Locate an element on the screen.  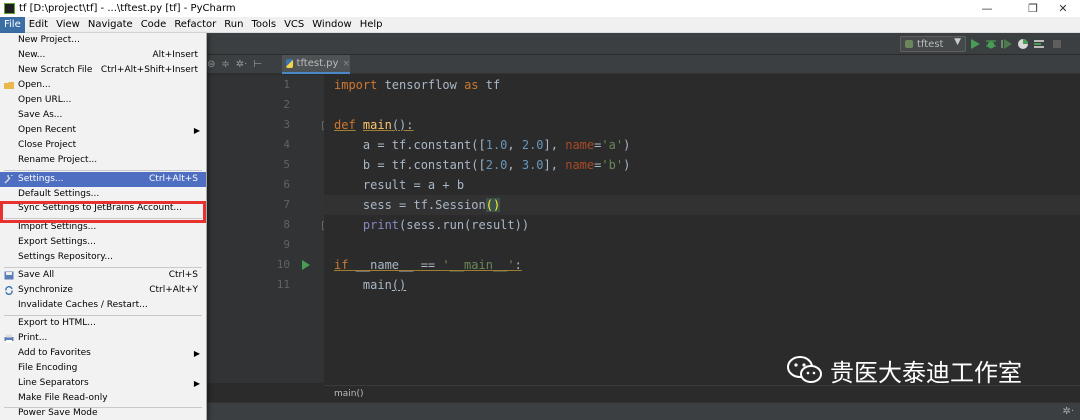
minimize-button: — is located at coordinates (987, 8).